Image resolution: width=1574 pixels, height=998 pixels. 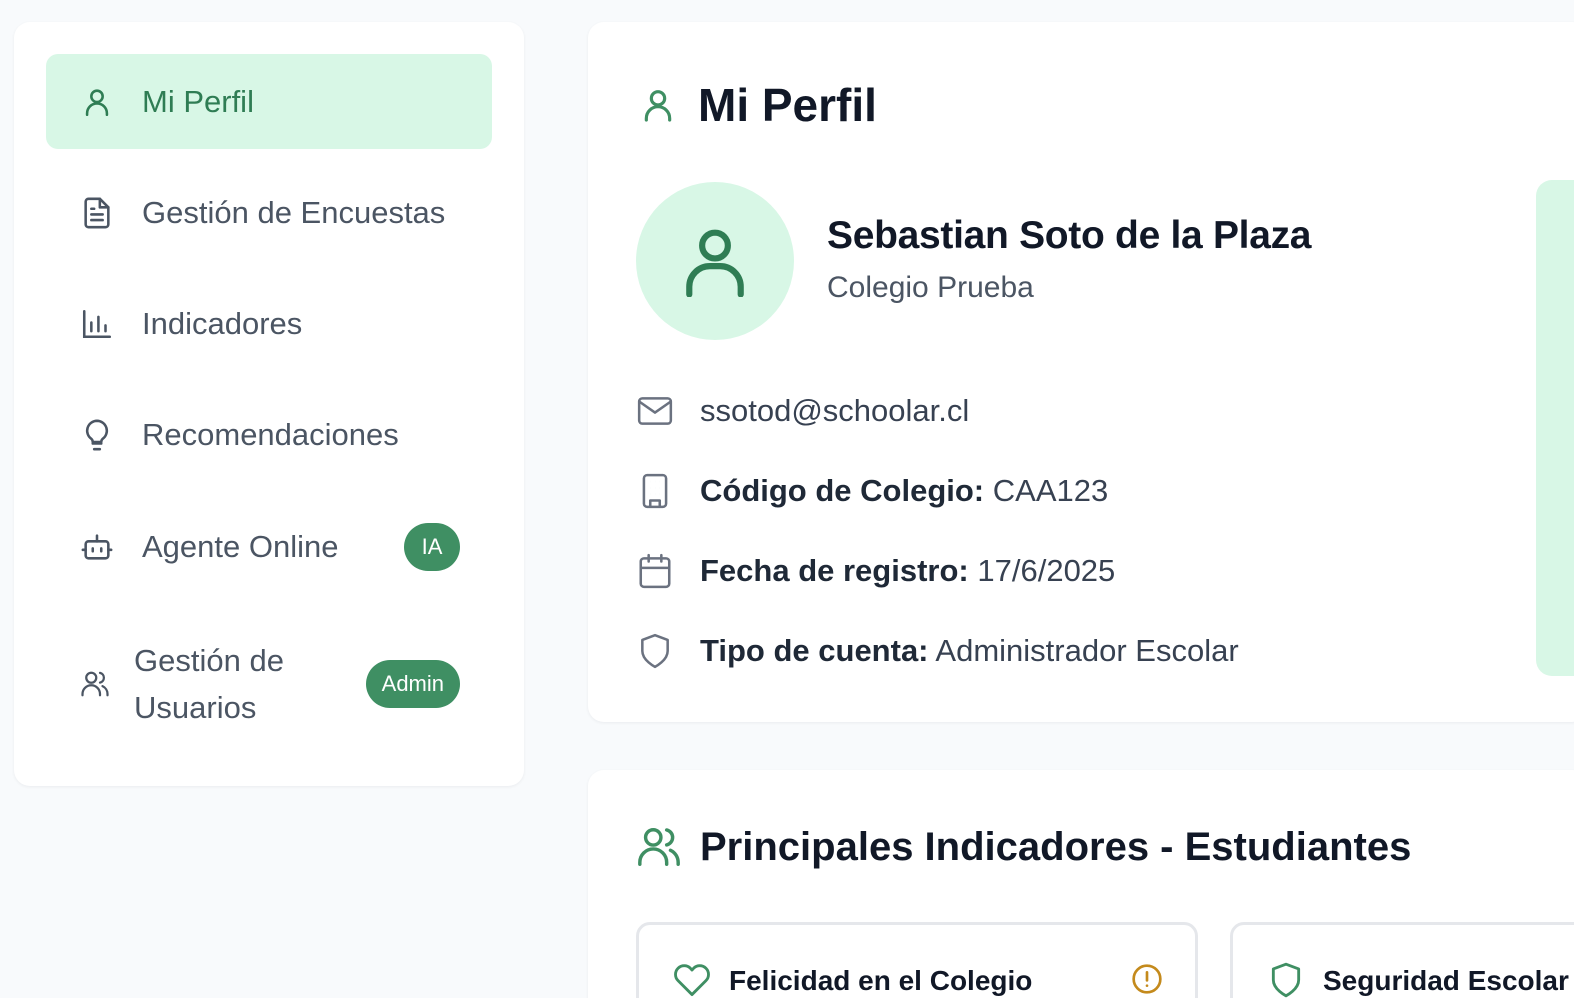 What do you see at coordinates (294, 212) in the screenshot?
I see `sidebar-item-label: Gestión de Encuestas` at bounding box center [294, 212].